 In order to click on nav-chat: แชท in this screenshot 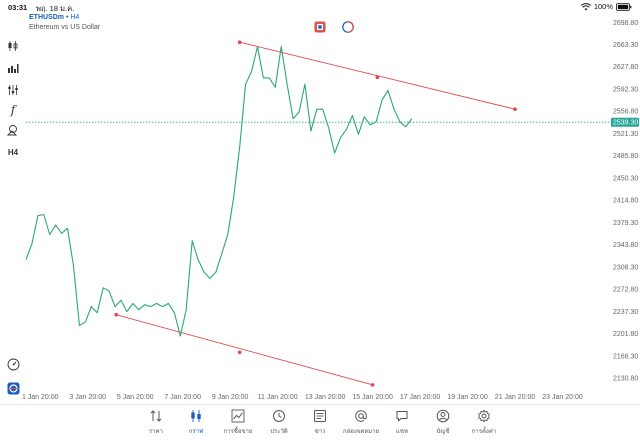, I will do `click(402, 422)`.